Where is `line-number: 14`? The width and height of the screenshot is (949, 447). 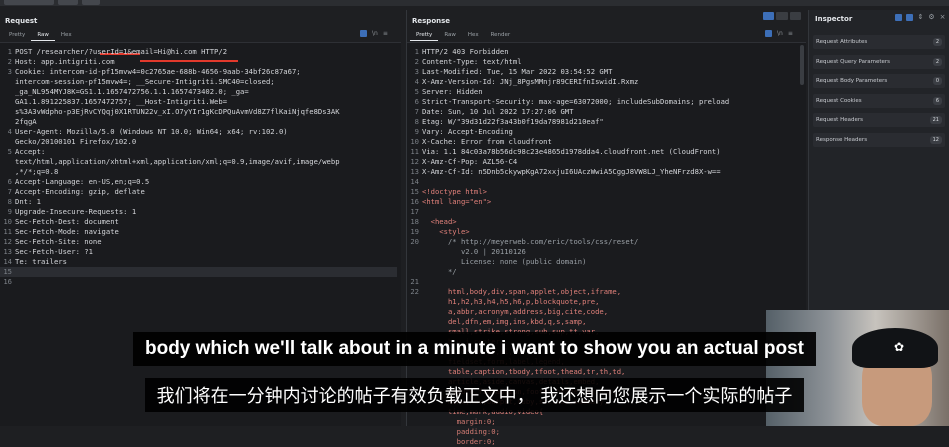 line-number: 14 is located at coordinates (414, 181).